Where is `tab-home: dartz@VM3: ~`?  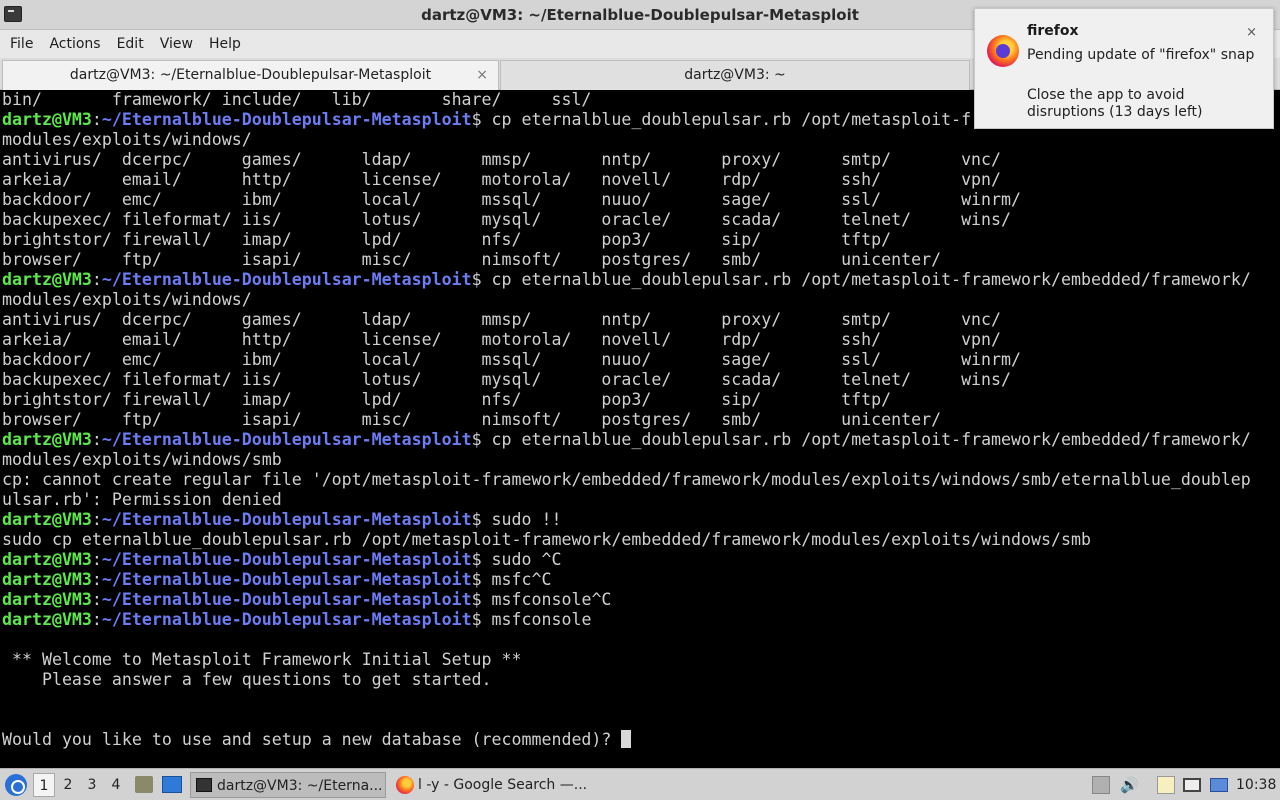
tab-home: dartz@VM3: ~ is located at coordinates (735, 75).